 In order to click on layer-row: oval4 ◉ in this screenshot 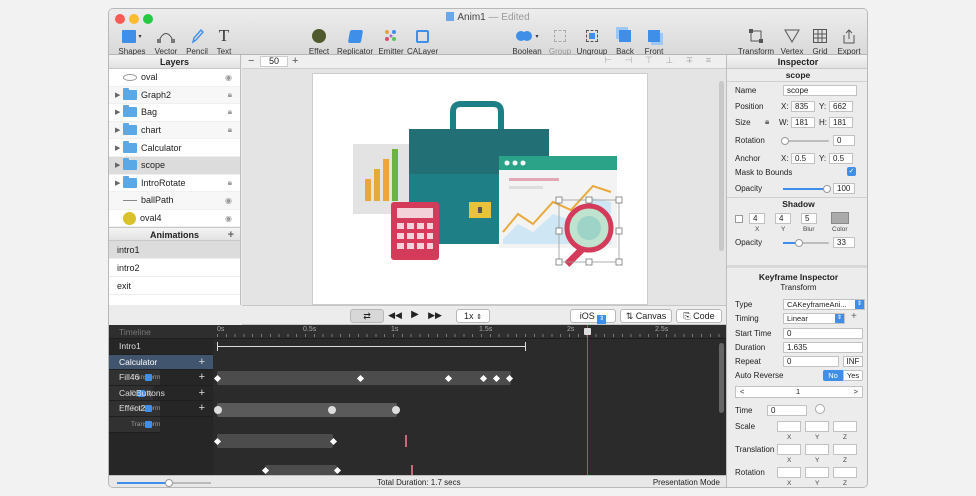, I will do `click(174, 219)`.